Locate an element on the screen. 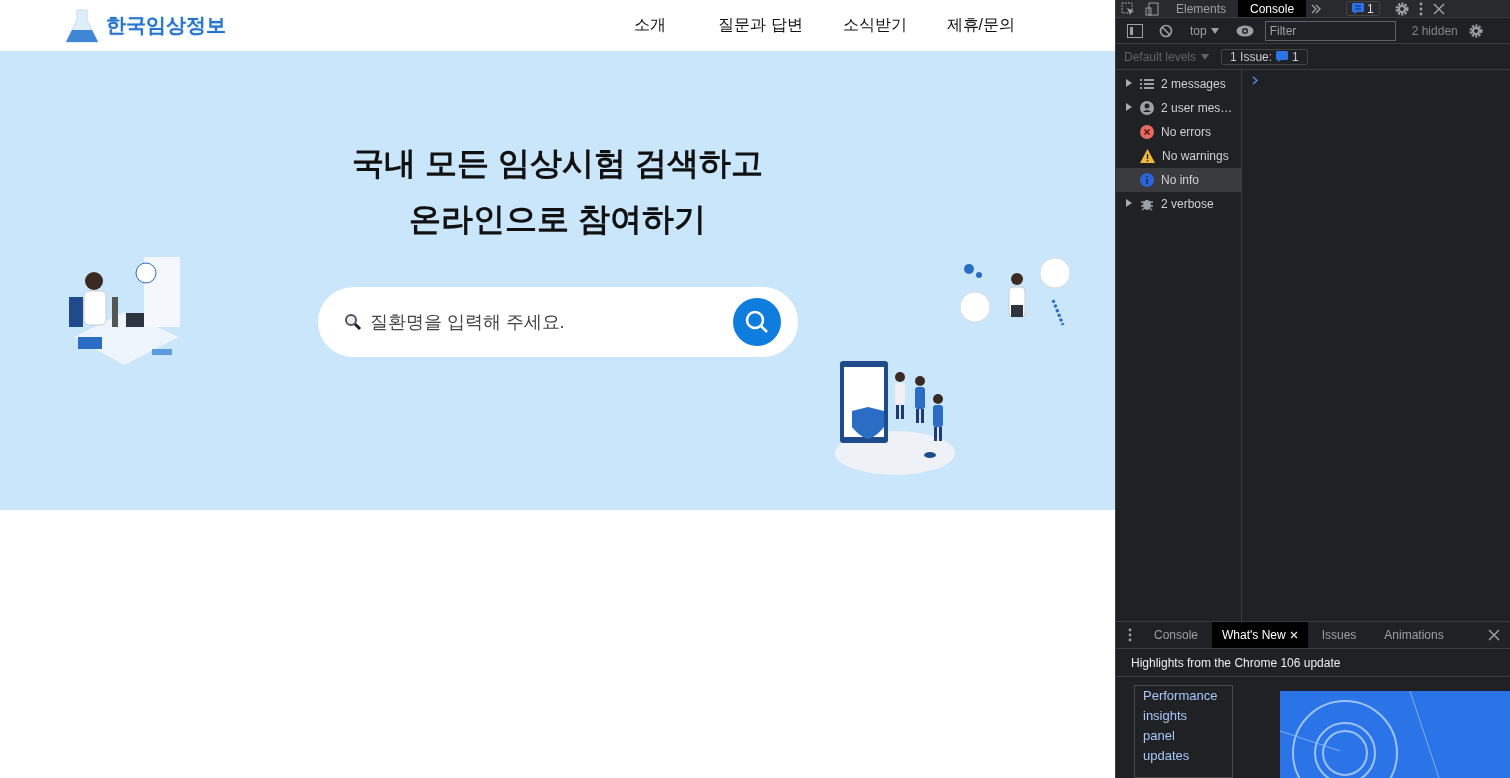 This screenshot has width=1510, height=778. highlight-link: panel is located at coordinates (1183, 736).